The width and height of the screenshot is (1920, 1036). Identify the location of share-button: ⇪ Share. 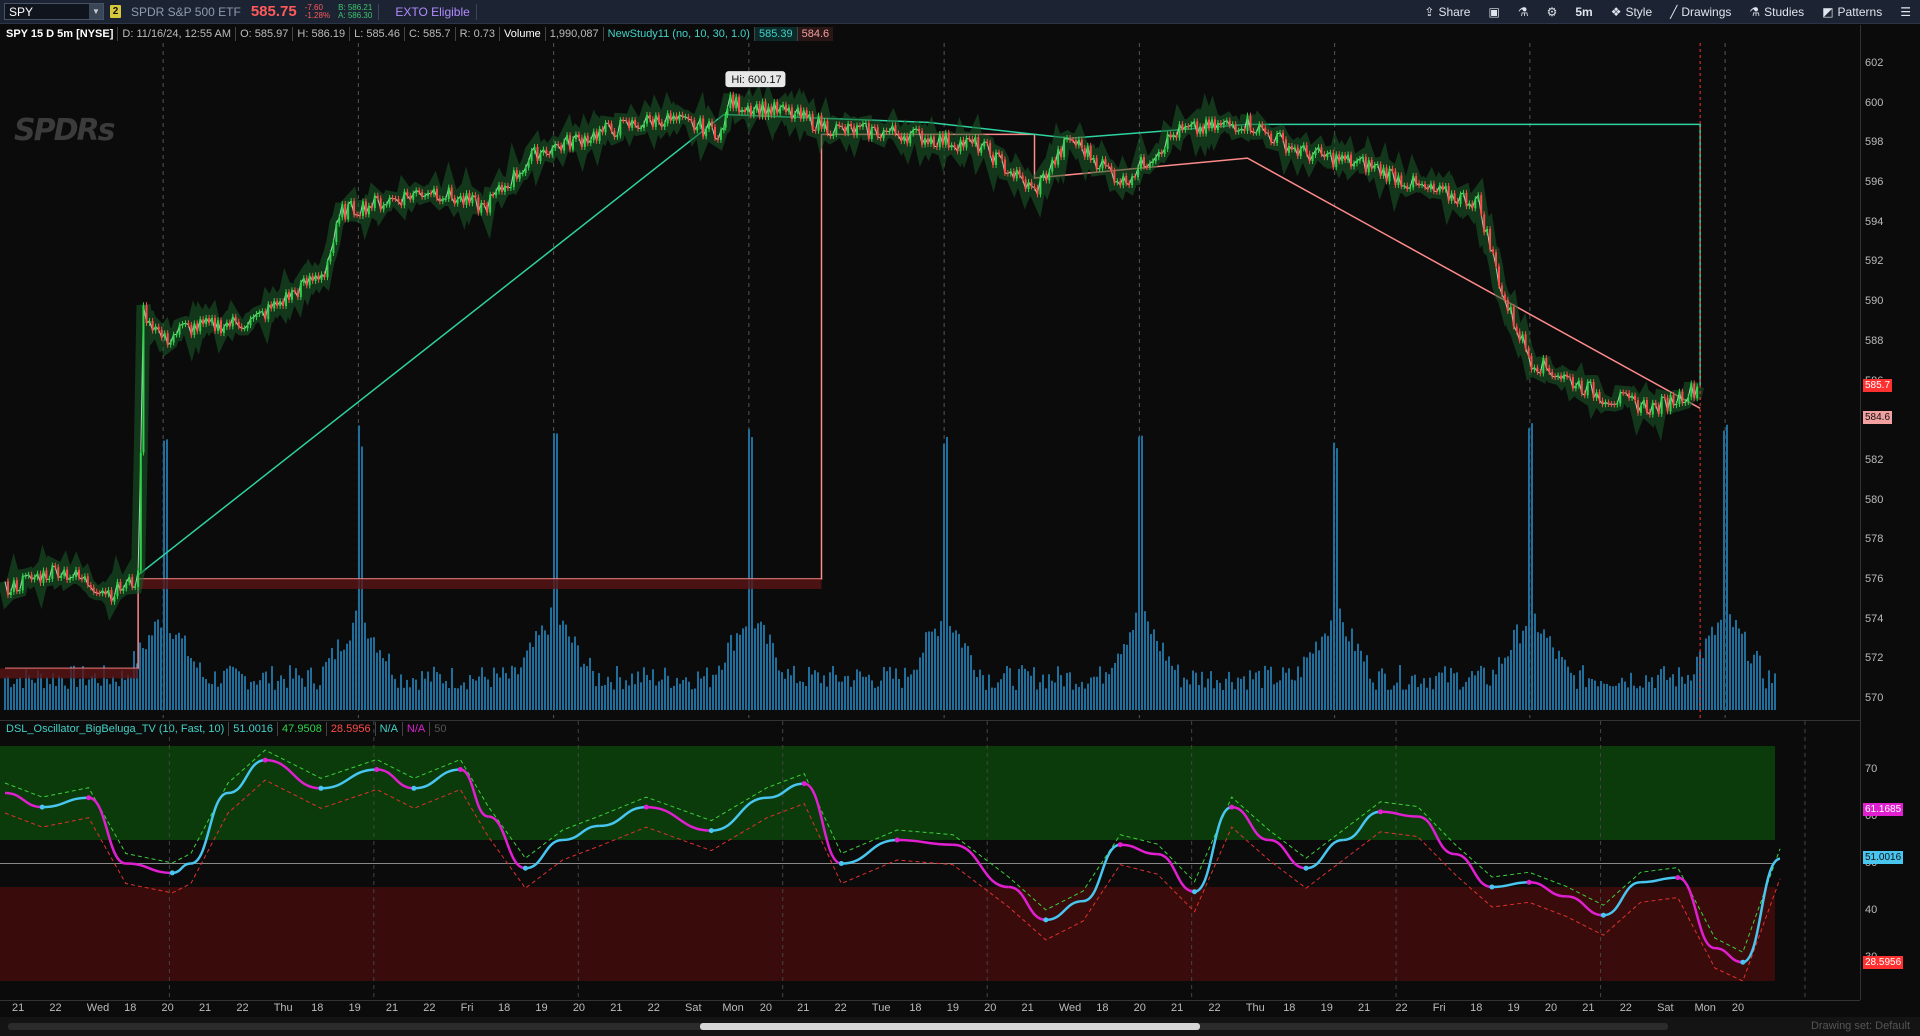
(1447, 12).